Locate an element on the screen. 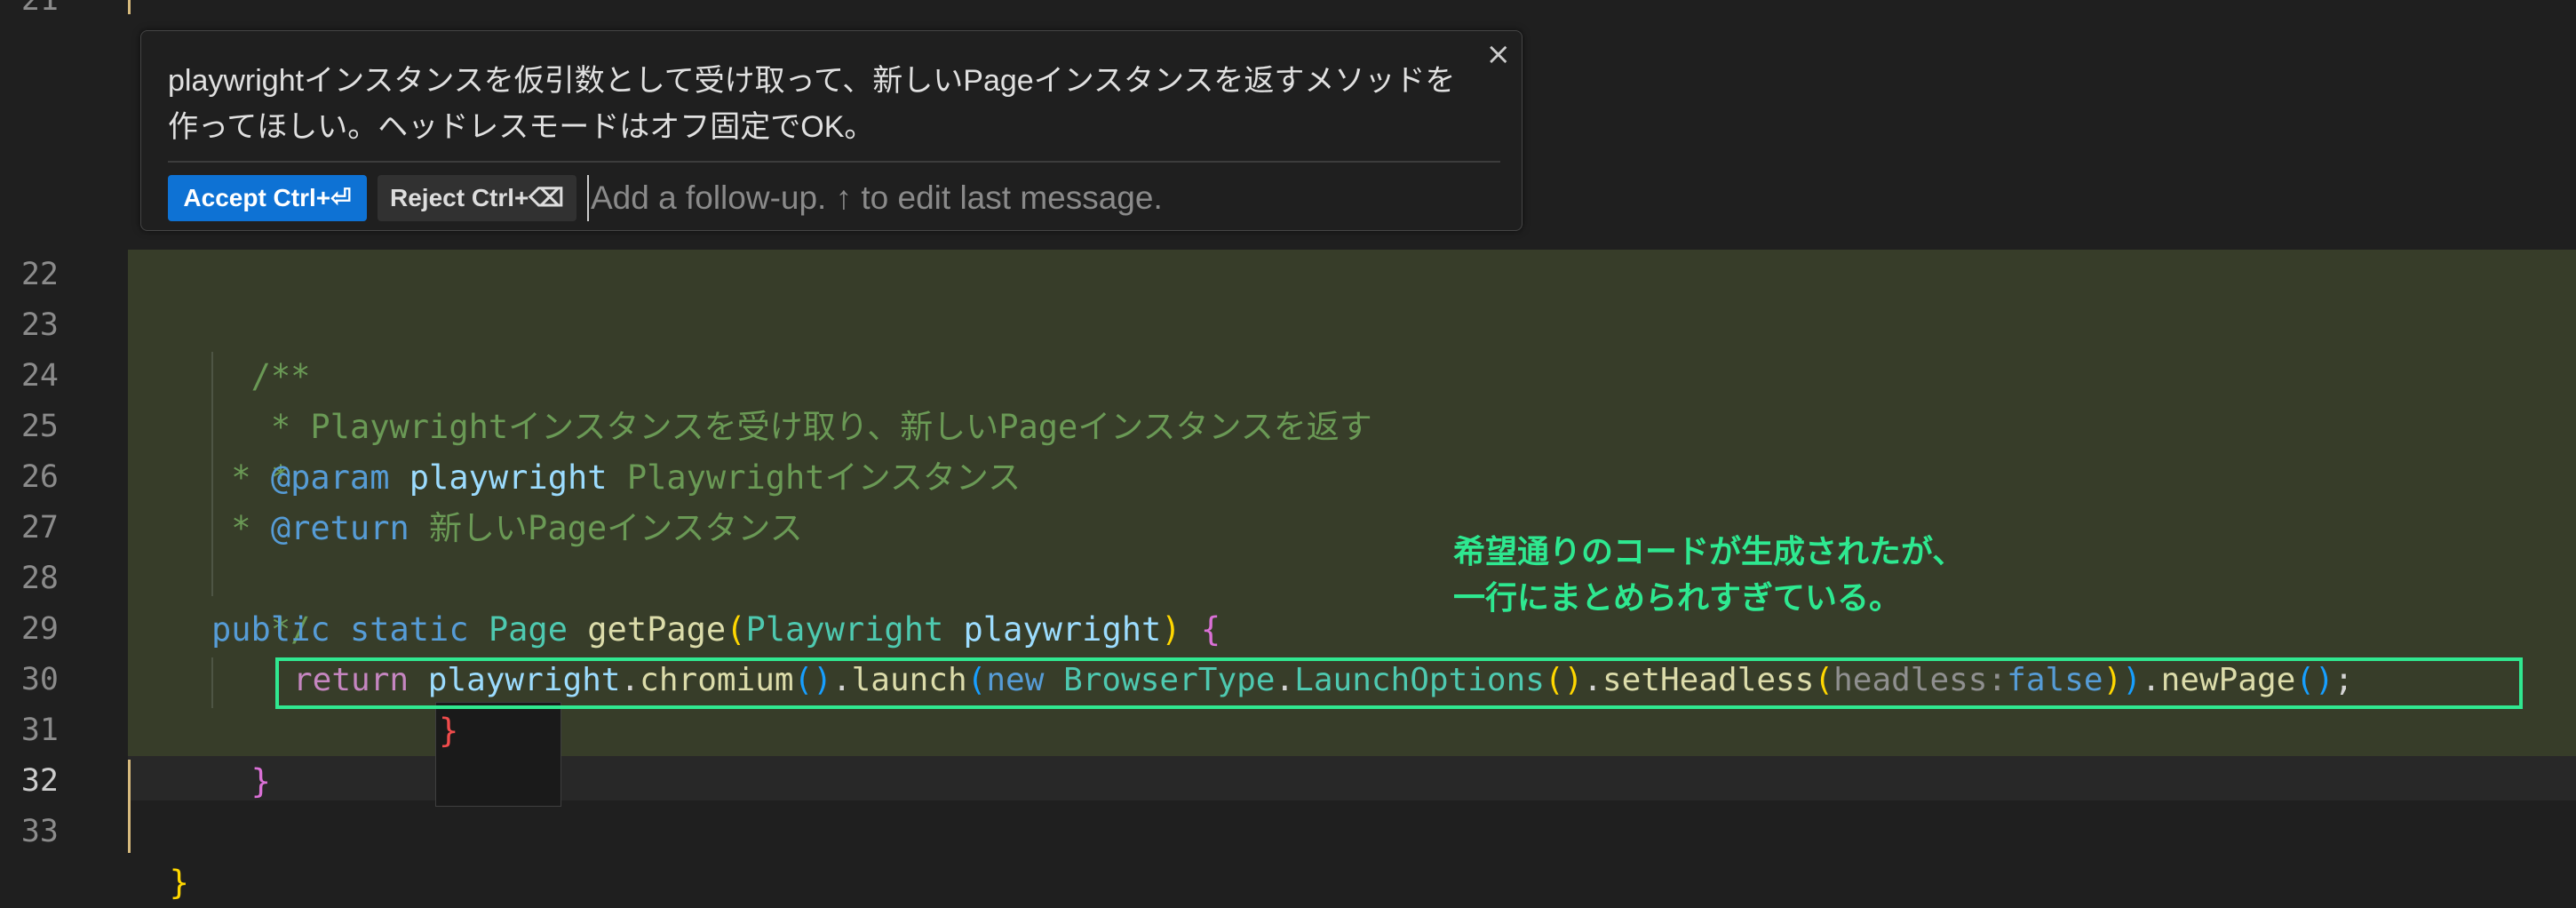  line-number: 24 is located at coordinates (39, 376).